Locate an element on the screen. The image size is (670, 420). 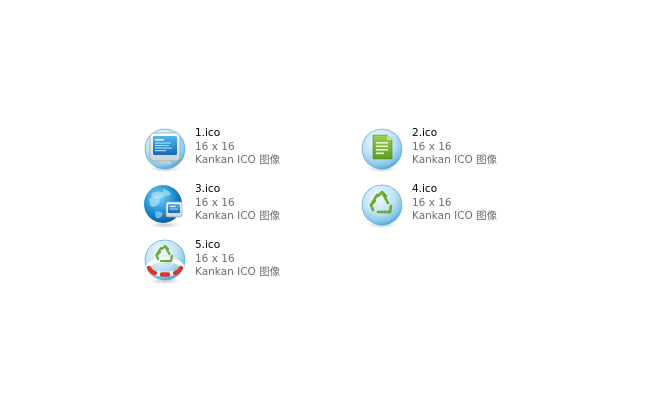
recycle-lifebuoy-icon is located at coordinates (165, 261).